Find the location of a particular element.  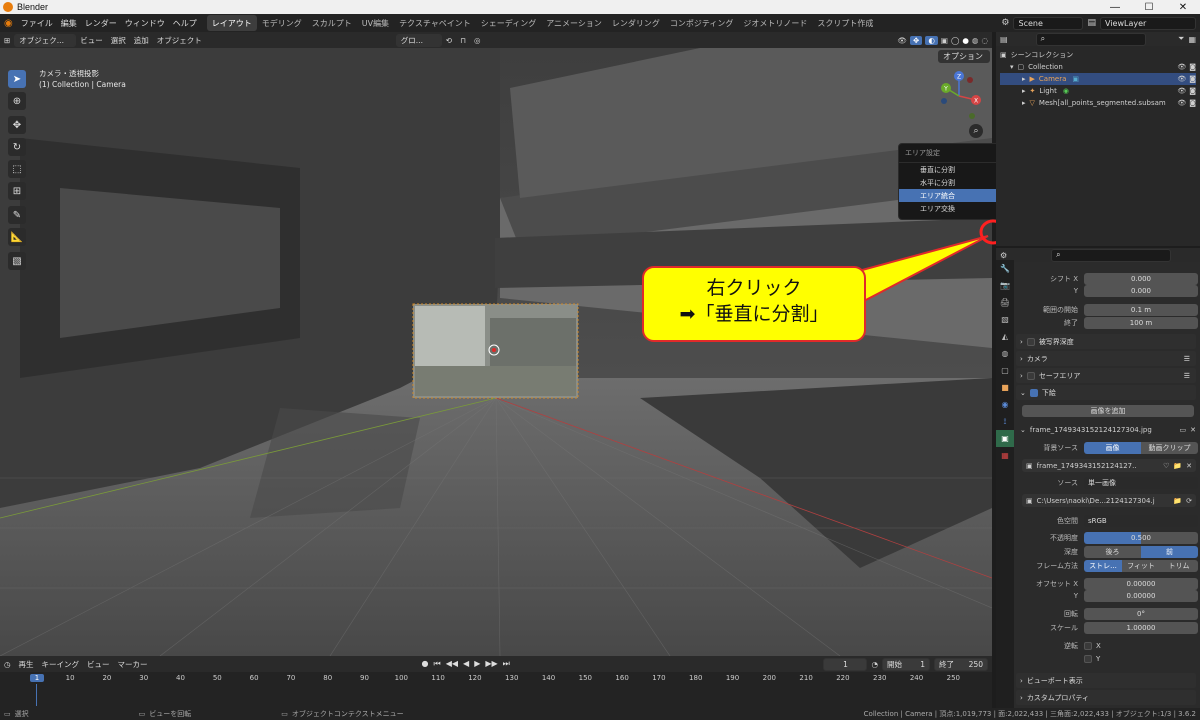

mesh-render-icon: ◙ is located at coordinates (1192, 103).